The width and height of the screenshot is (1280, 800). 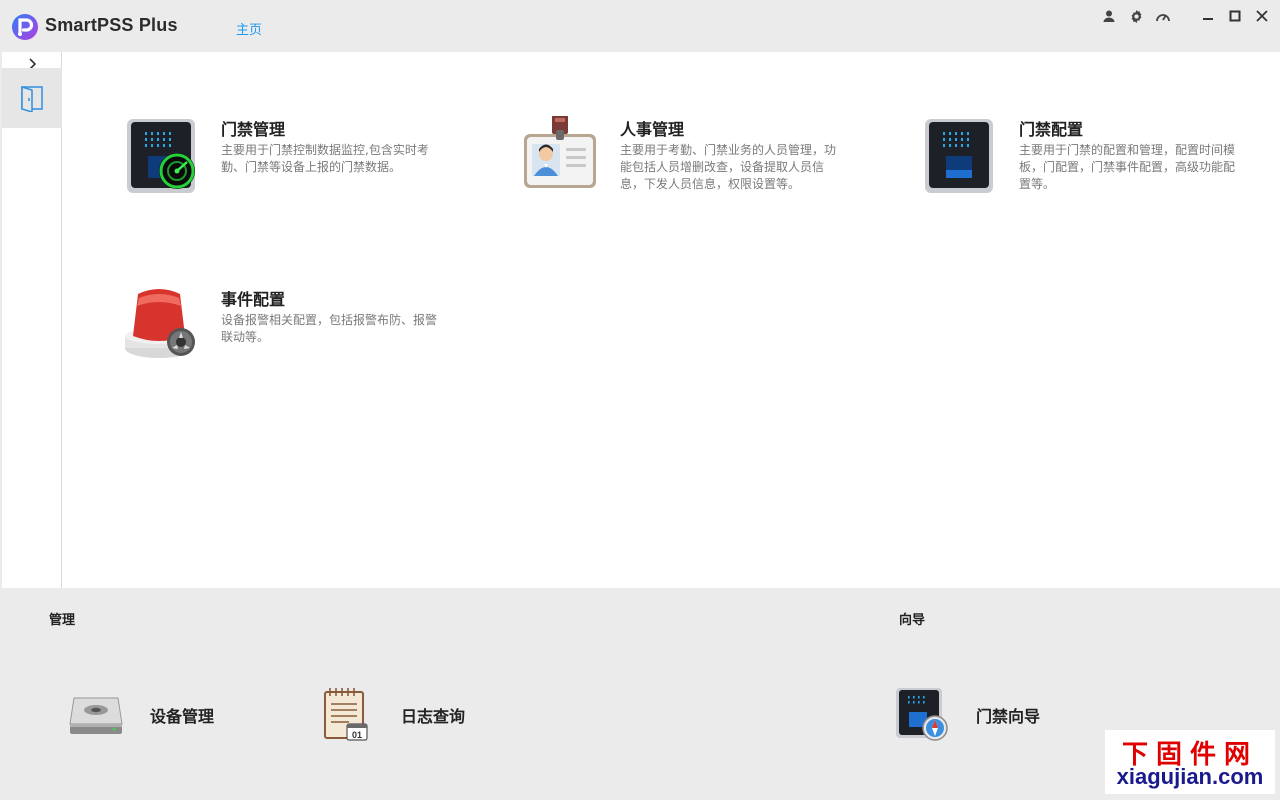 I want to click on module-description: 主要用于门禁控制数据监控,包含实时考勤、门禁等设备上报的门禁数据。, so click(x=325, y=158).